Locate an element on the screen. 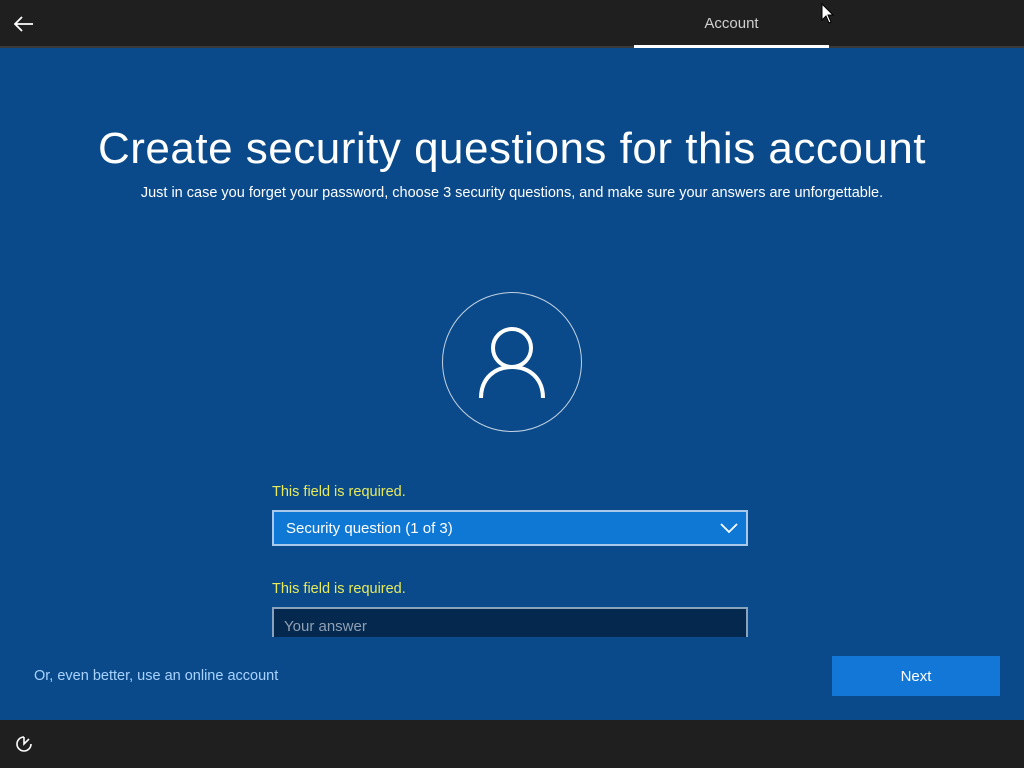 The width and height of the screenshot is (1024, 768). online-account-link: Or, even better, use an online account is located at coordinates (156, 676).